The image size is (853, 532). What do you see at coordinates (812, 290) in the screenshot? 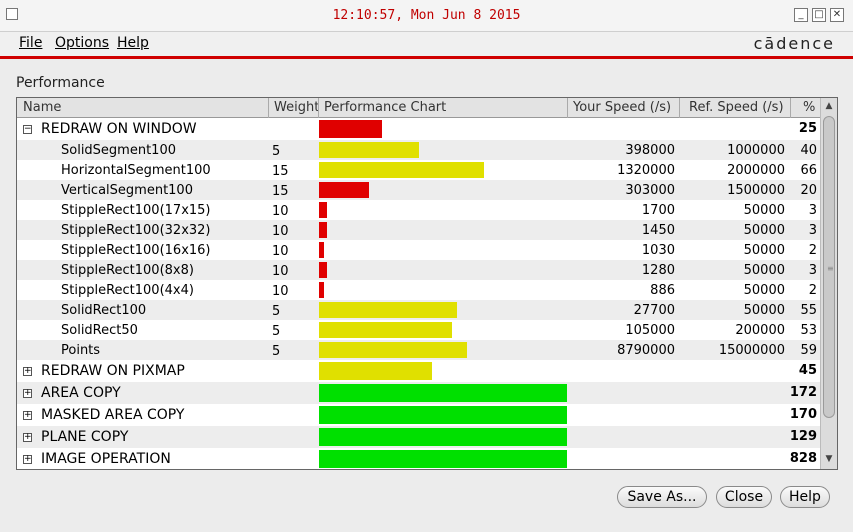
I see `row-percent: 2` at bounding box center [812, 290].